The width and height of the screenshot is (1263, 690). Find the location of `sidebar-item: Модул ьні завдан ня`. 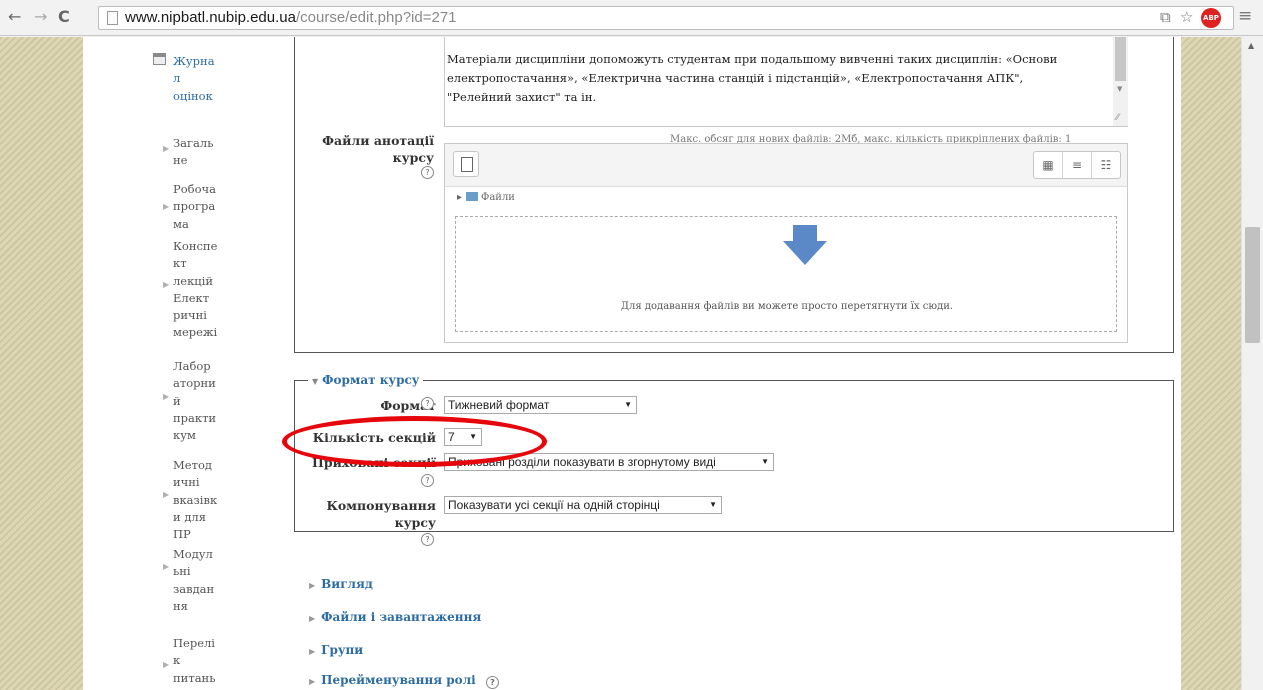

sidebar-item: Модул ьні завдан ня is located at coordinates (201, 580).